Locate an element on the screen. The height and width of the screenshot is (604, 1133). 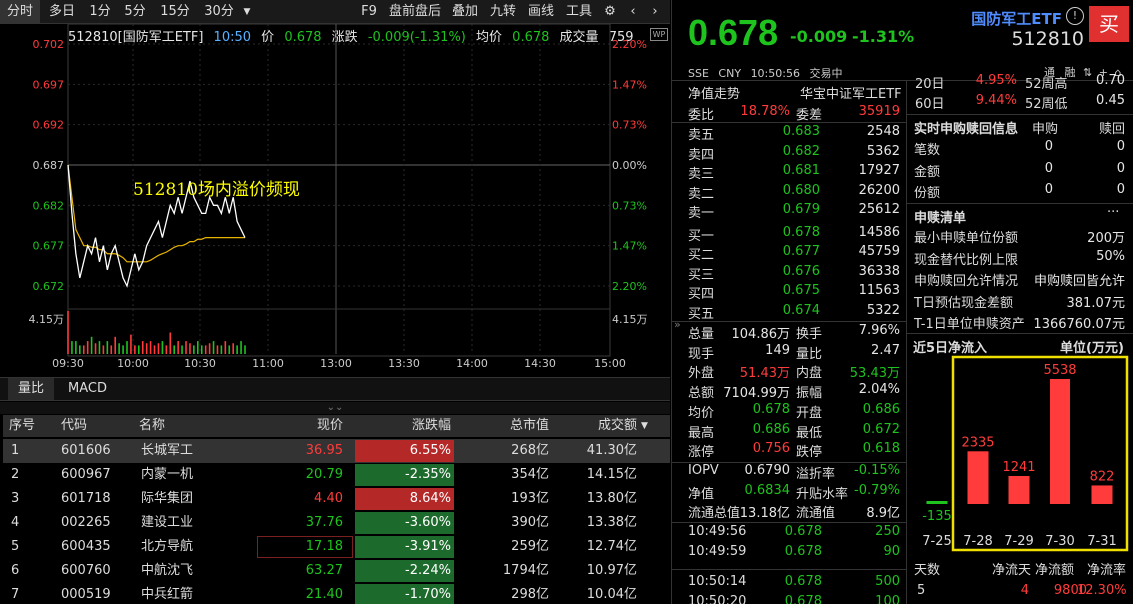
list-value: 1366760.07元 is located at coordinates (1079, 324).